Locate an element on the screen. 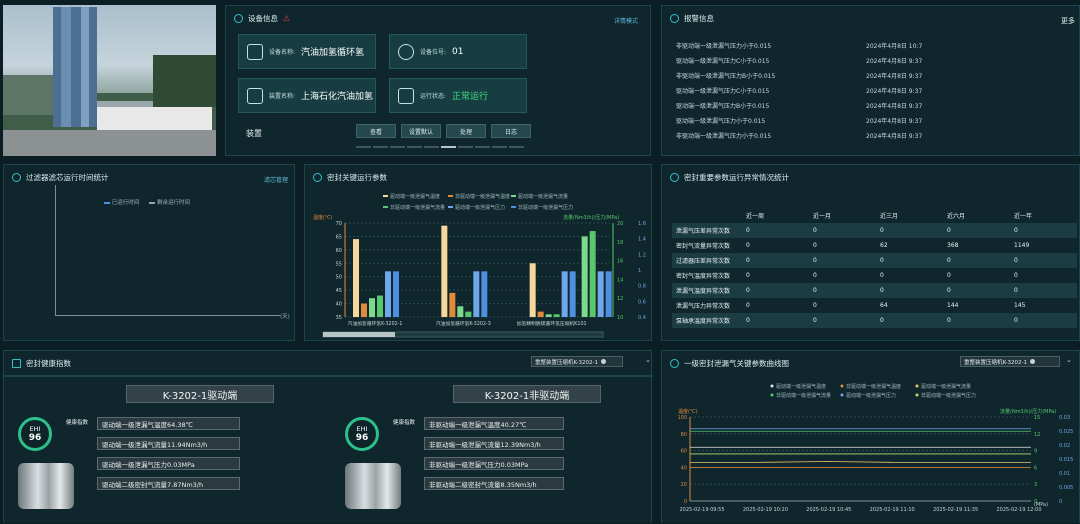 This screenshot has height=524, width=1080. row-label: 泵轴承温度异常次数 is located at coordinates (707, 320).